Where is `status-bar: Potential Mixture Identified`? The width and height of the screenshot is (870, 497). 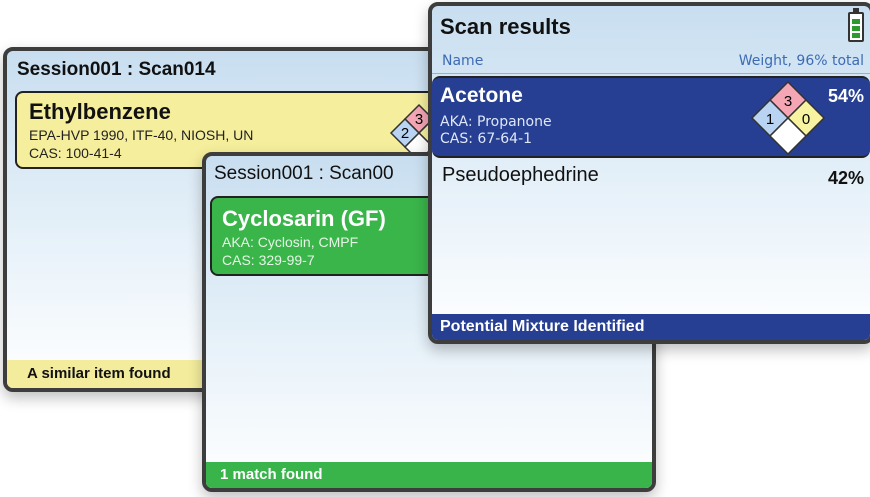 status-bar: Potential Mixture Identified is located at coordinates (651, 327).